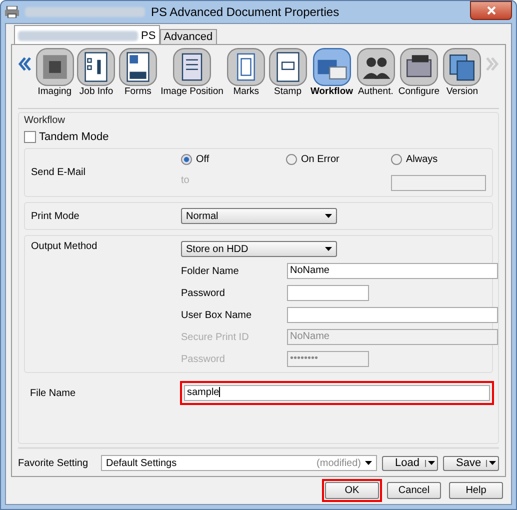  I want to click on people-icon, so click(375, 67).